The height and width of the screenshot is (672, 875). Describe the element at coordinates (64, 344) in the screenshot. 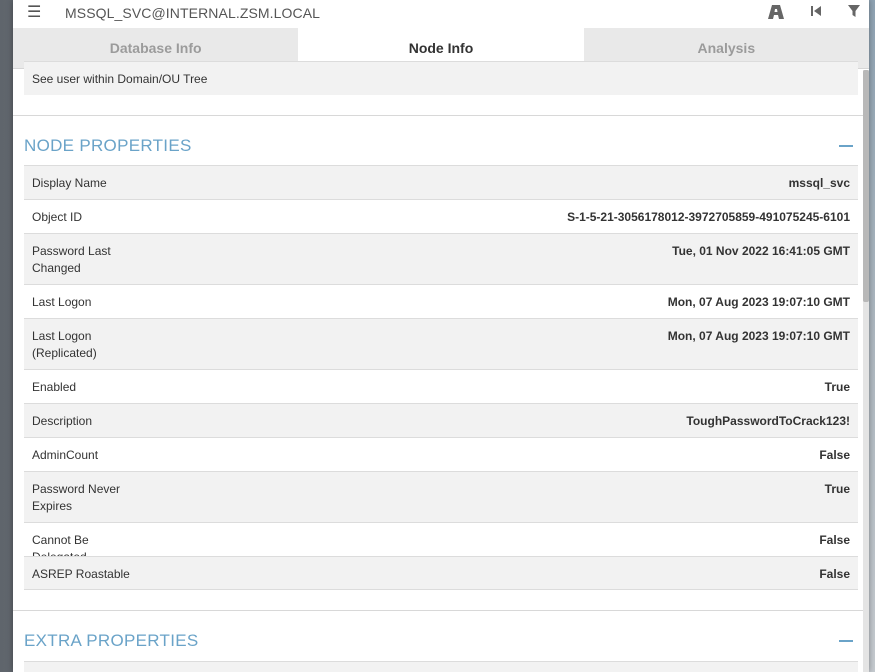

I see `property-label: Last Logon (Replicated)` at that location.